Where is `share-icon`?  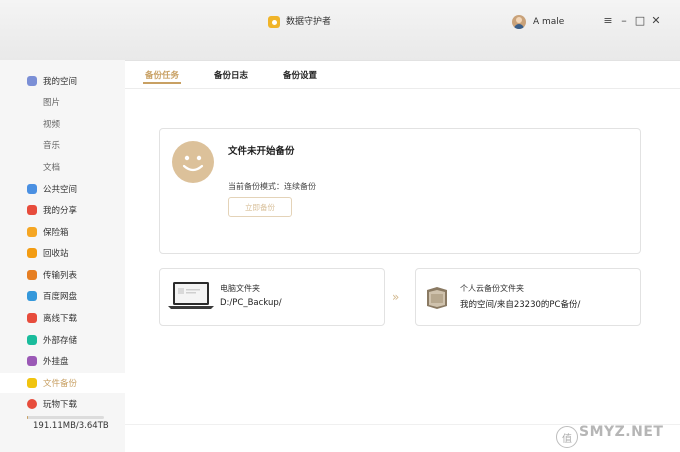
share-icon is located at coordinates (32, 210).